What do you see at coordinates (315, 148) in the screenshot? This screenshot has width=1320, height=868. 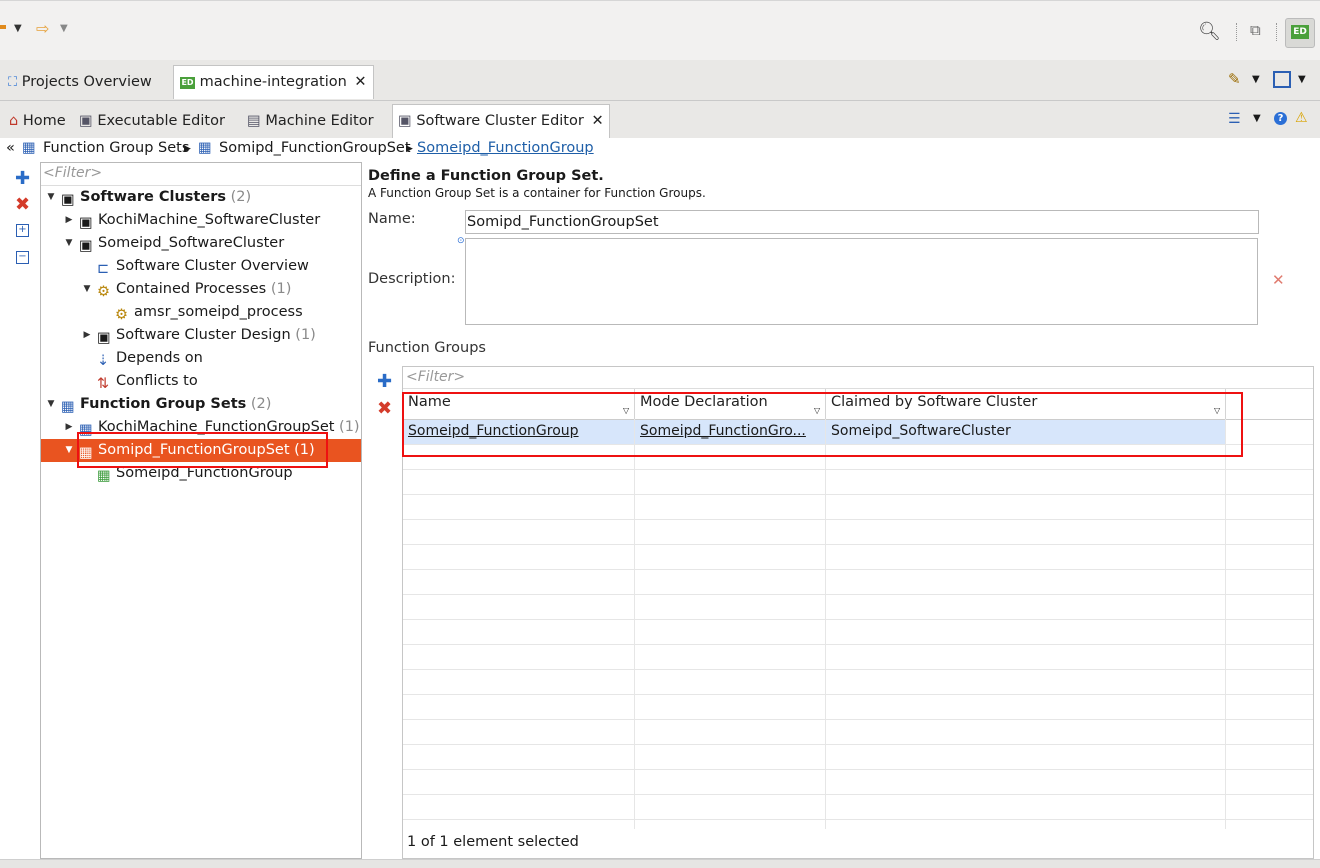 I see `breadcrumb-item-function-group-set: Somipd_FunctionGroupSet` at bounding box center [315, 148].